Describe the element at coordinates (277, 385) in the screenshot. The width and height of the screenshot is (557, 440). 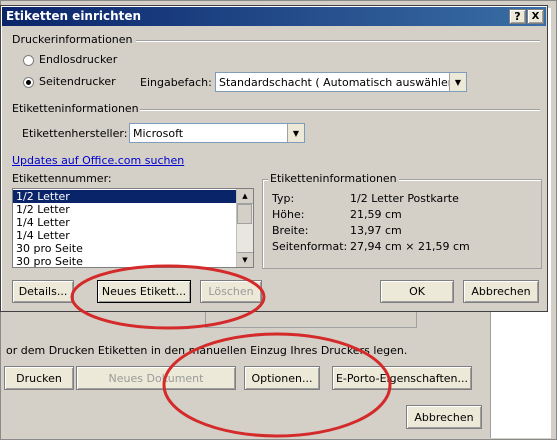
I see `highlight-ellipse-options` at that location.